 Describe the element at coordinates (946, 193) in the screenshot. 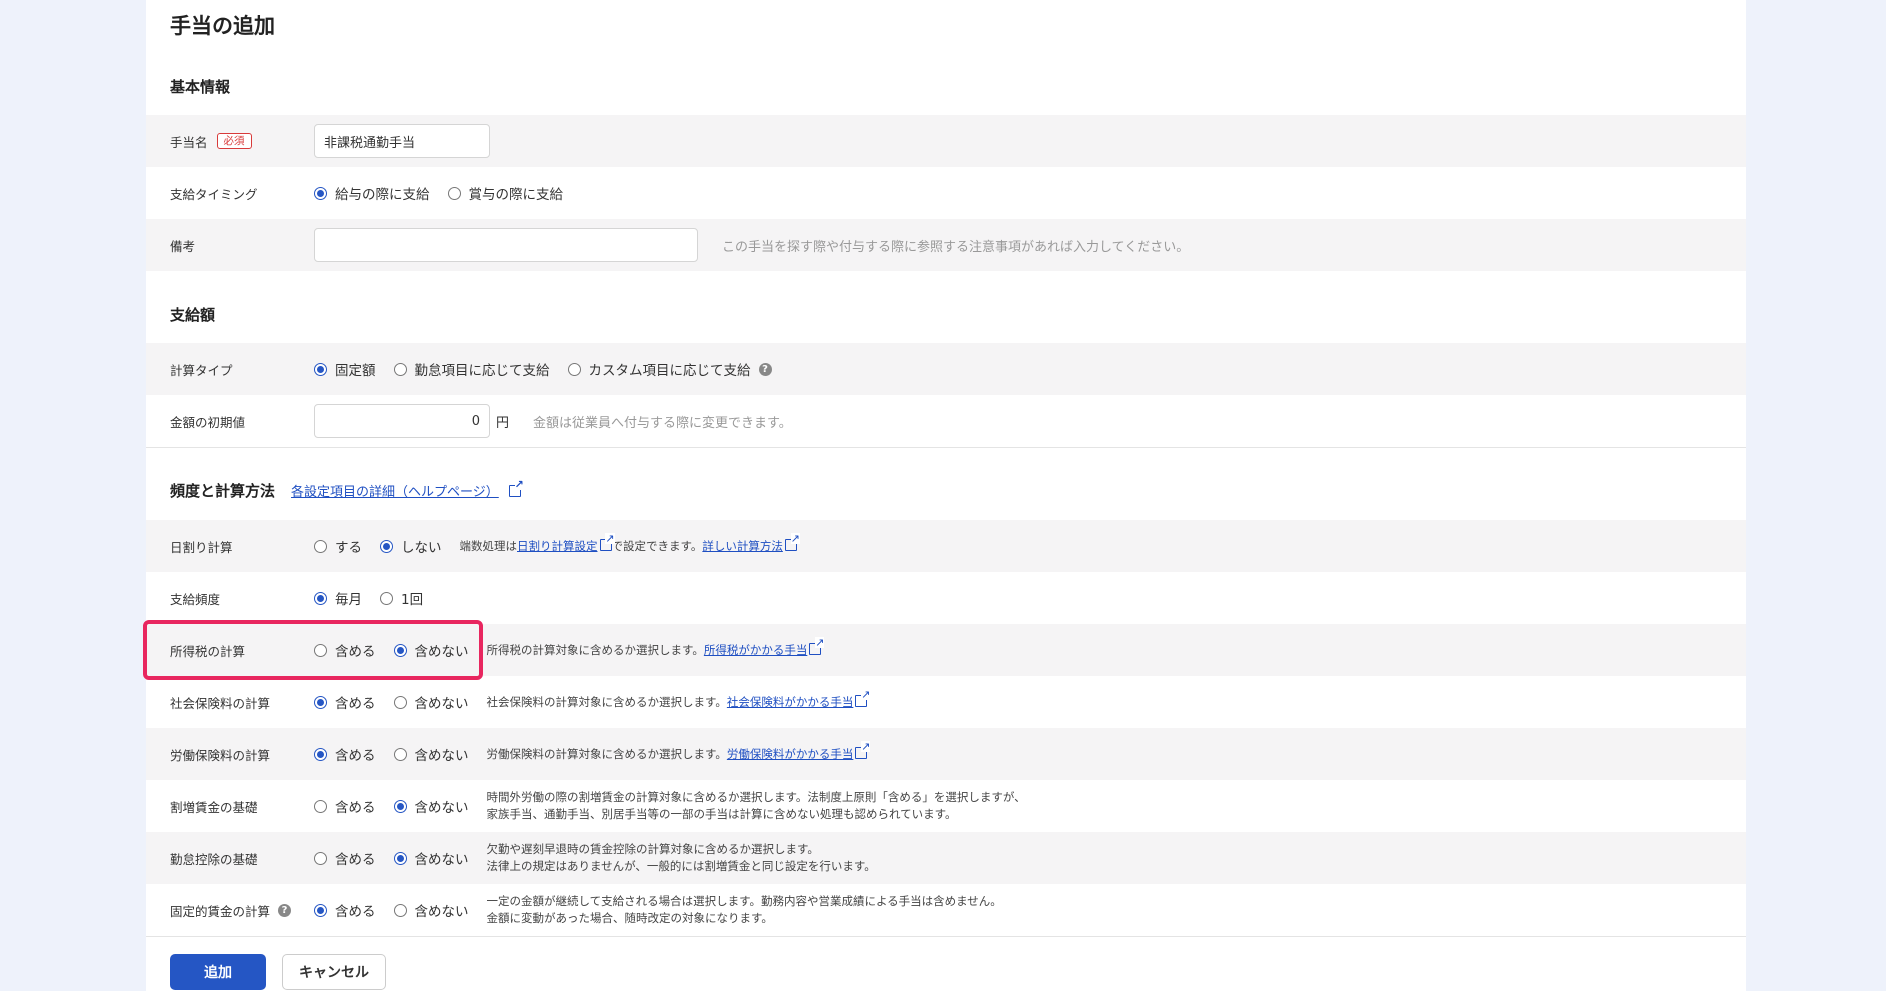

I see `row-timing: 支給タイミング 給与の際に支給 賞与の際に支給` at that location.